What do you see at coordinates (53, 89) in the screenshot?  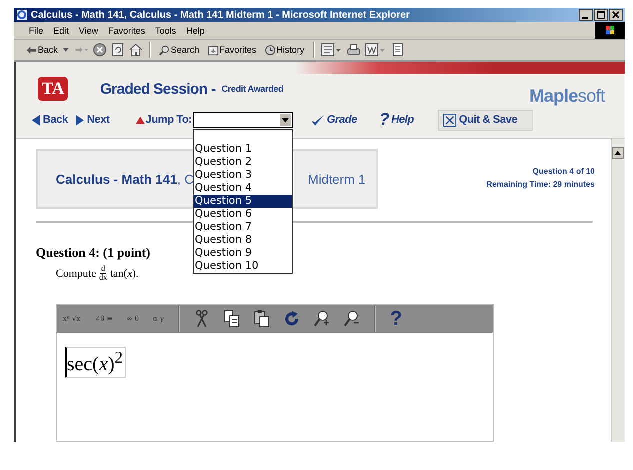 I see `logo: TA` at bounding box center [53, 89].